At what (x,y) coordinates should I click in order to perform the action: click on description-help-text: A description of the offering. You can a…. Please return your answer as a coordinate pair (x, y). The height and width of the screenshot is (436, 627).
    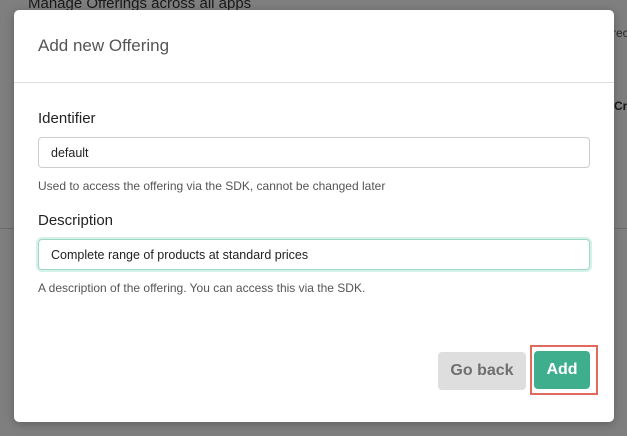
    Looking at the image, I should click on (202, 288).